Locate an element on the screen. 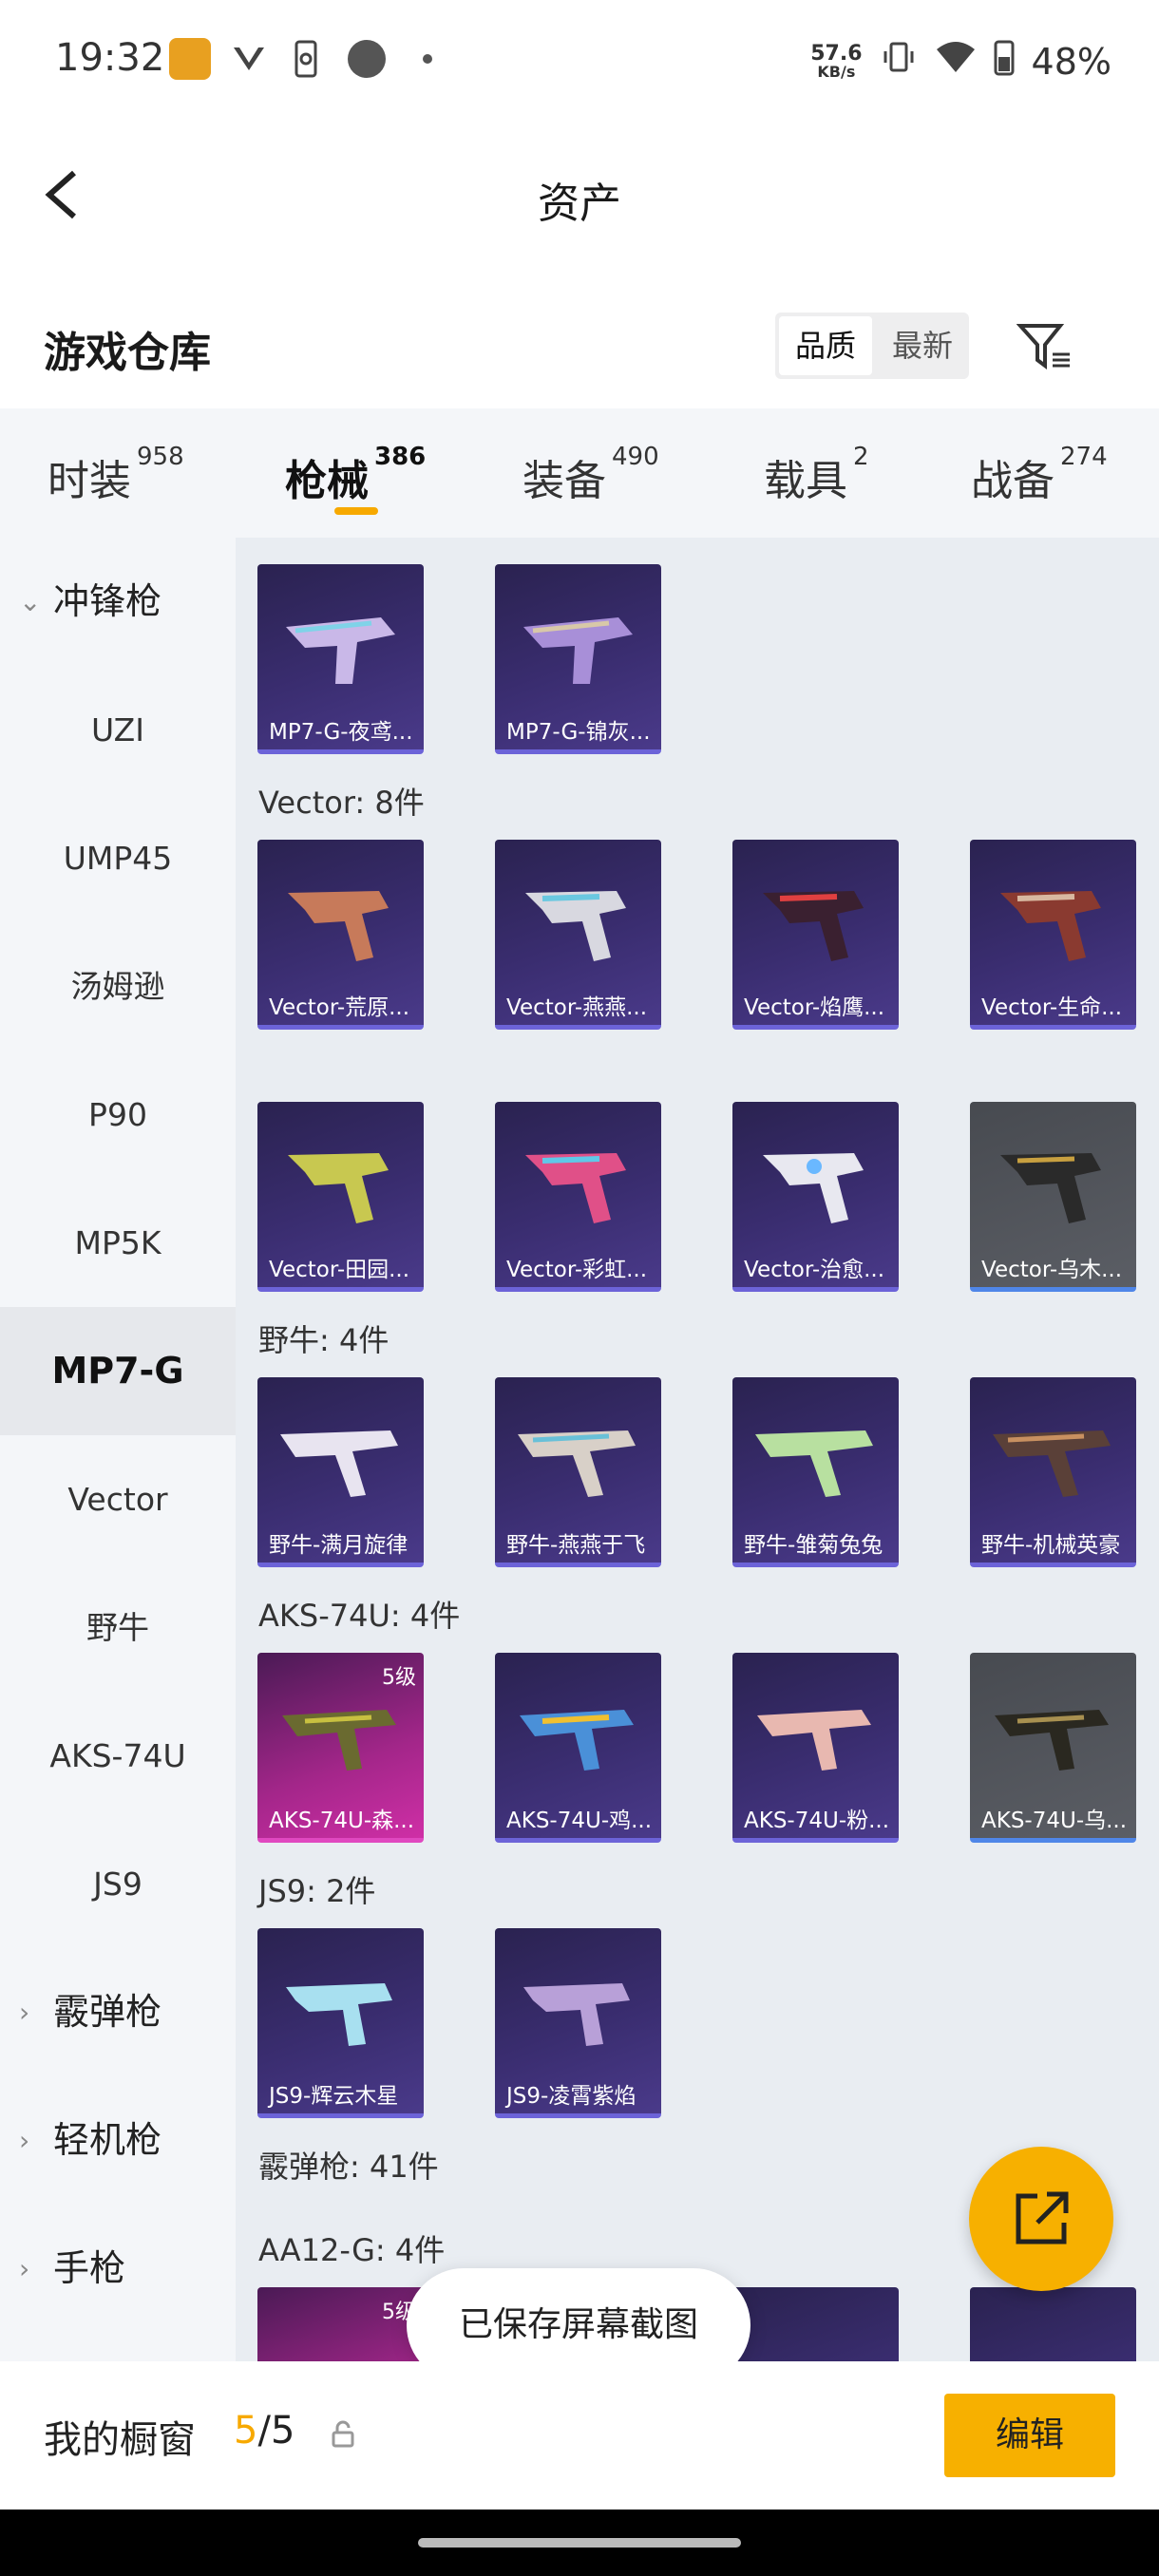  dot-icon is located at coordinates (427, 59).